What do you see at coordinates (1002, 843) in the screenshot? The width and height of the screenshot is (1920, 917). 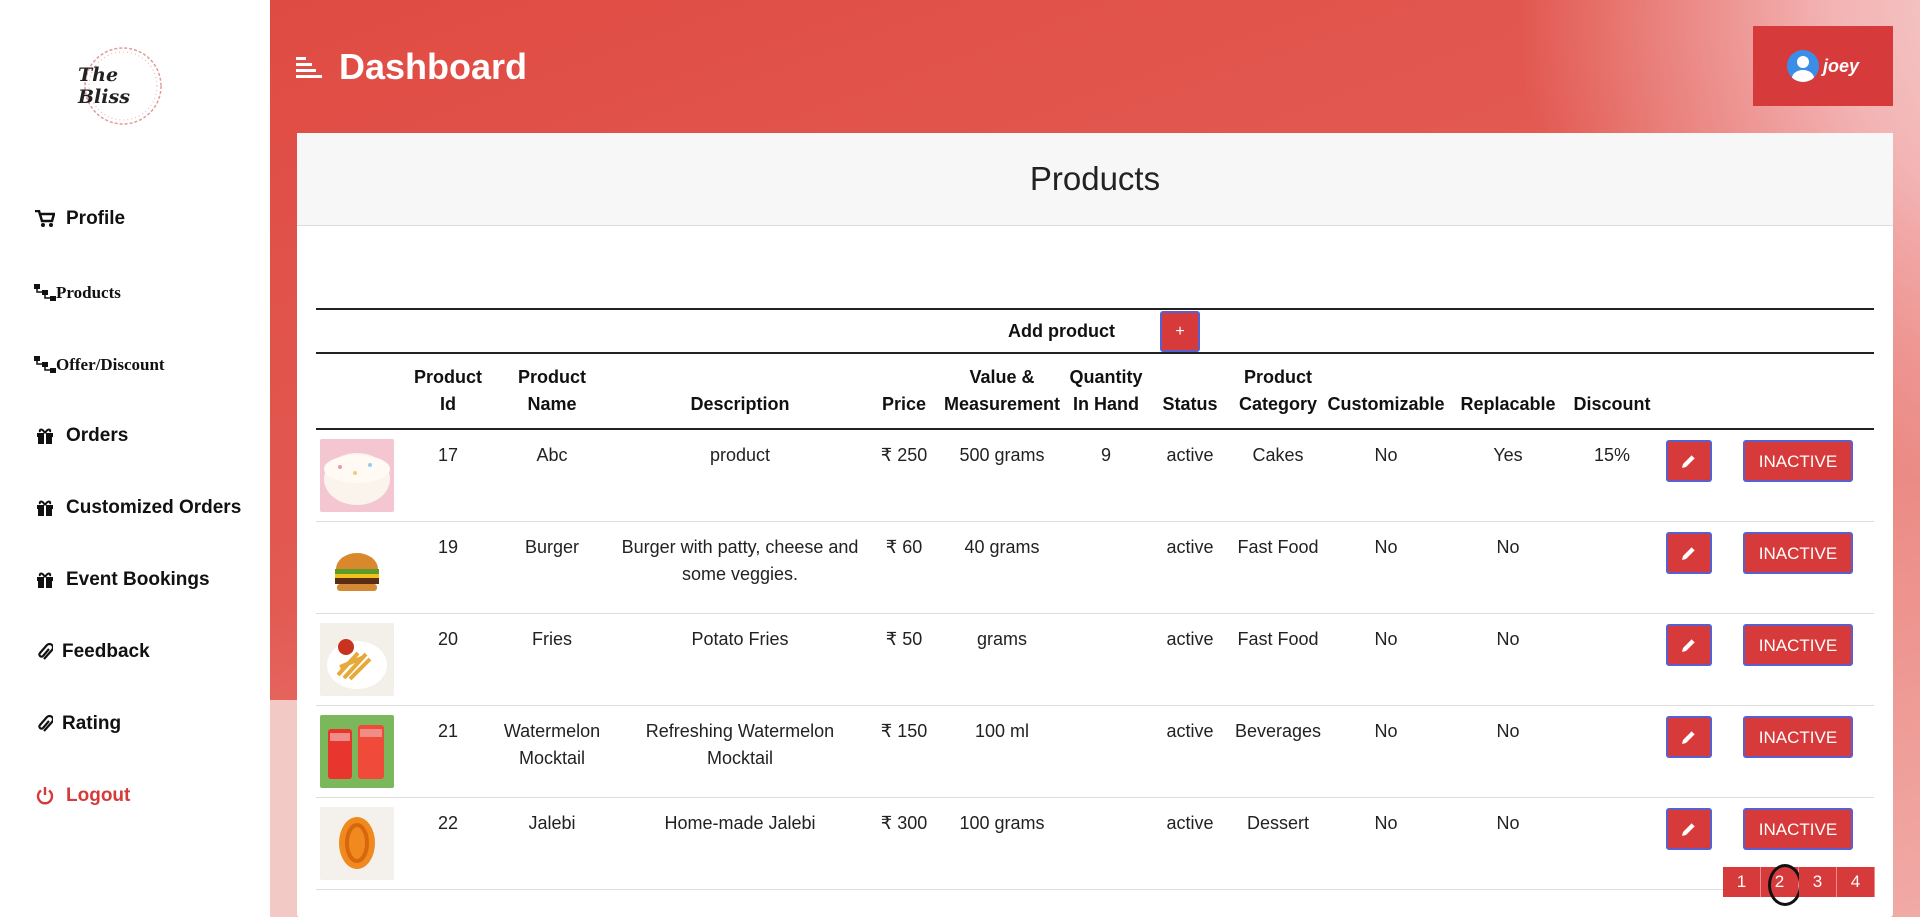 I see `cell-value: 100 grams` at bounding box center [1002, 843].